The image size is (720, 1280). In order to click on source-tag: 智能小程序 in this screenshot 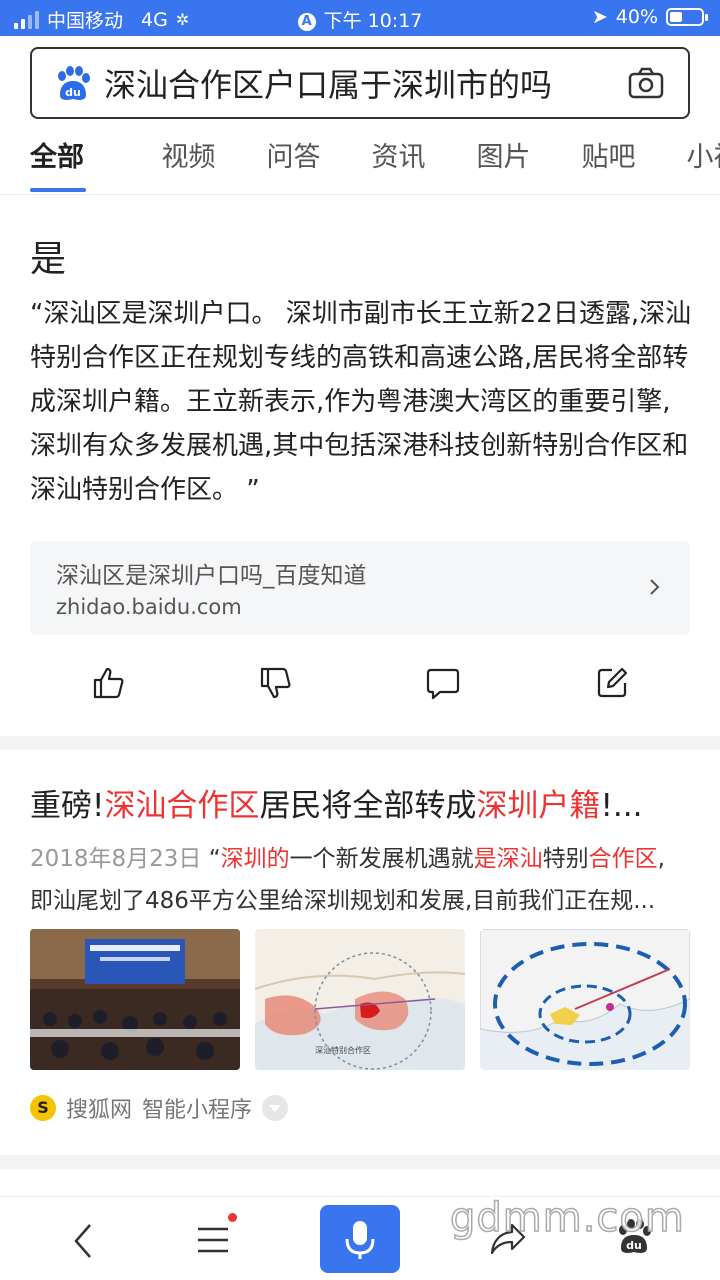, I will do `click(197, 1110)`.